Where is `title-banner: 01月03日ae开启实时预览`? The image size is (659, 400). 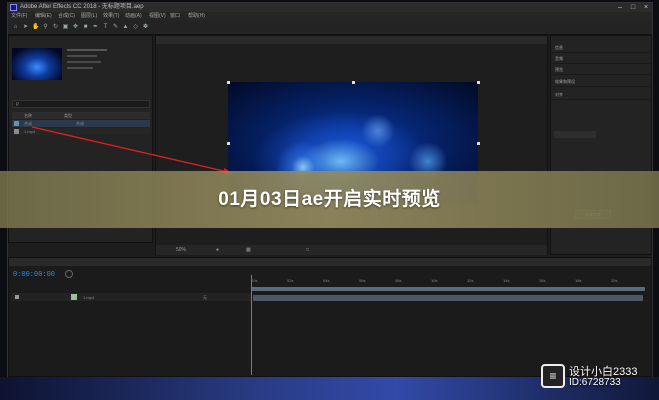
title-banner: 01月03日ae开启实时预览 is located at coordinates (329, 199).